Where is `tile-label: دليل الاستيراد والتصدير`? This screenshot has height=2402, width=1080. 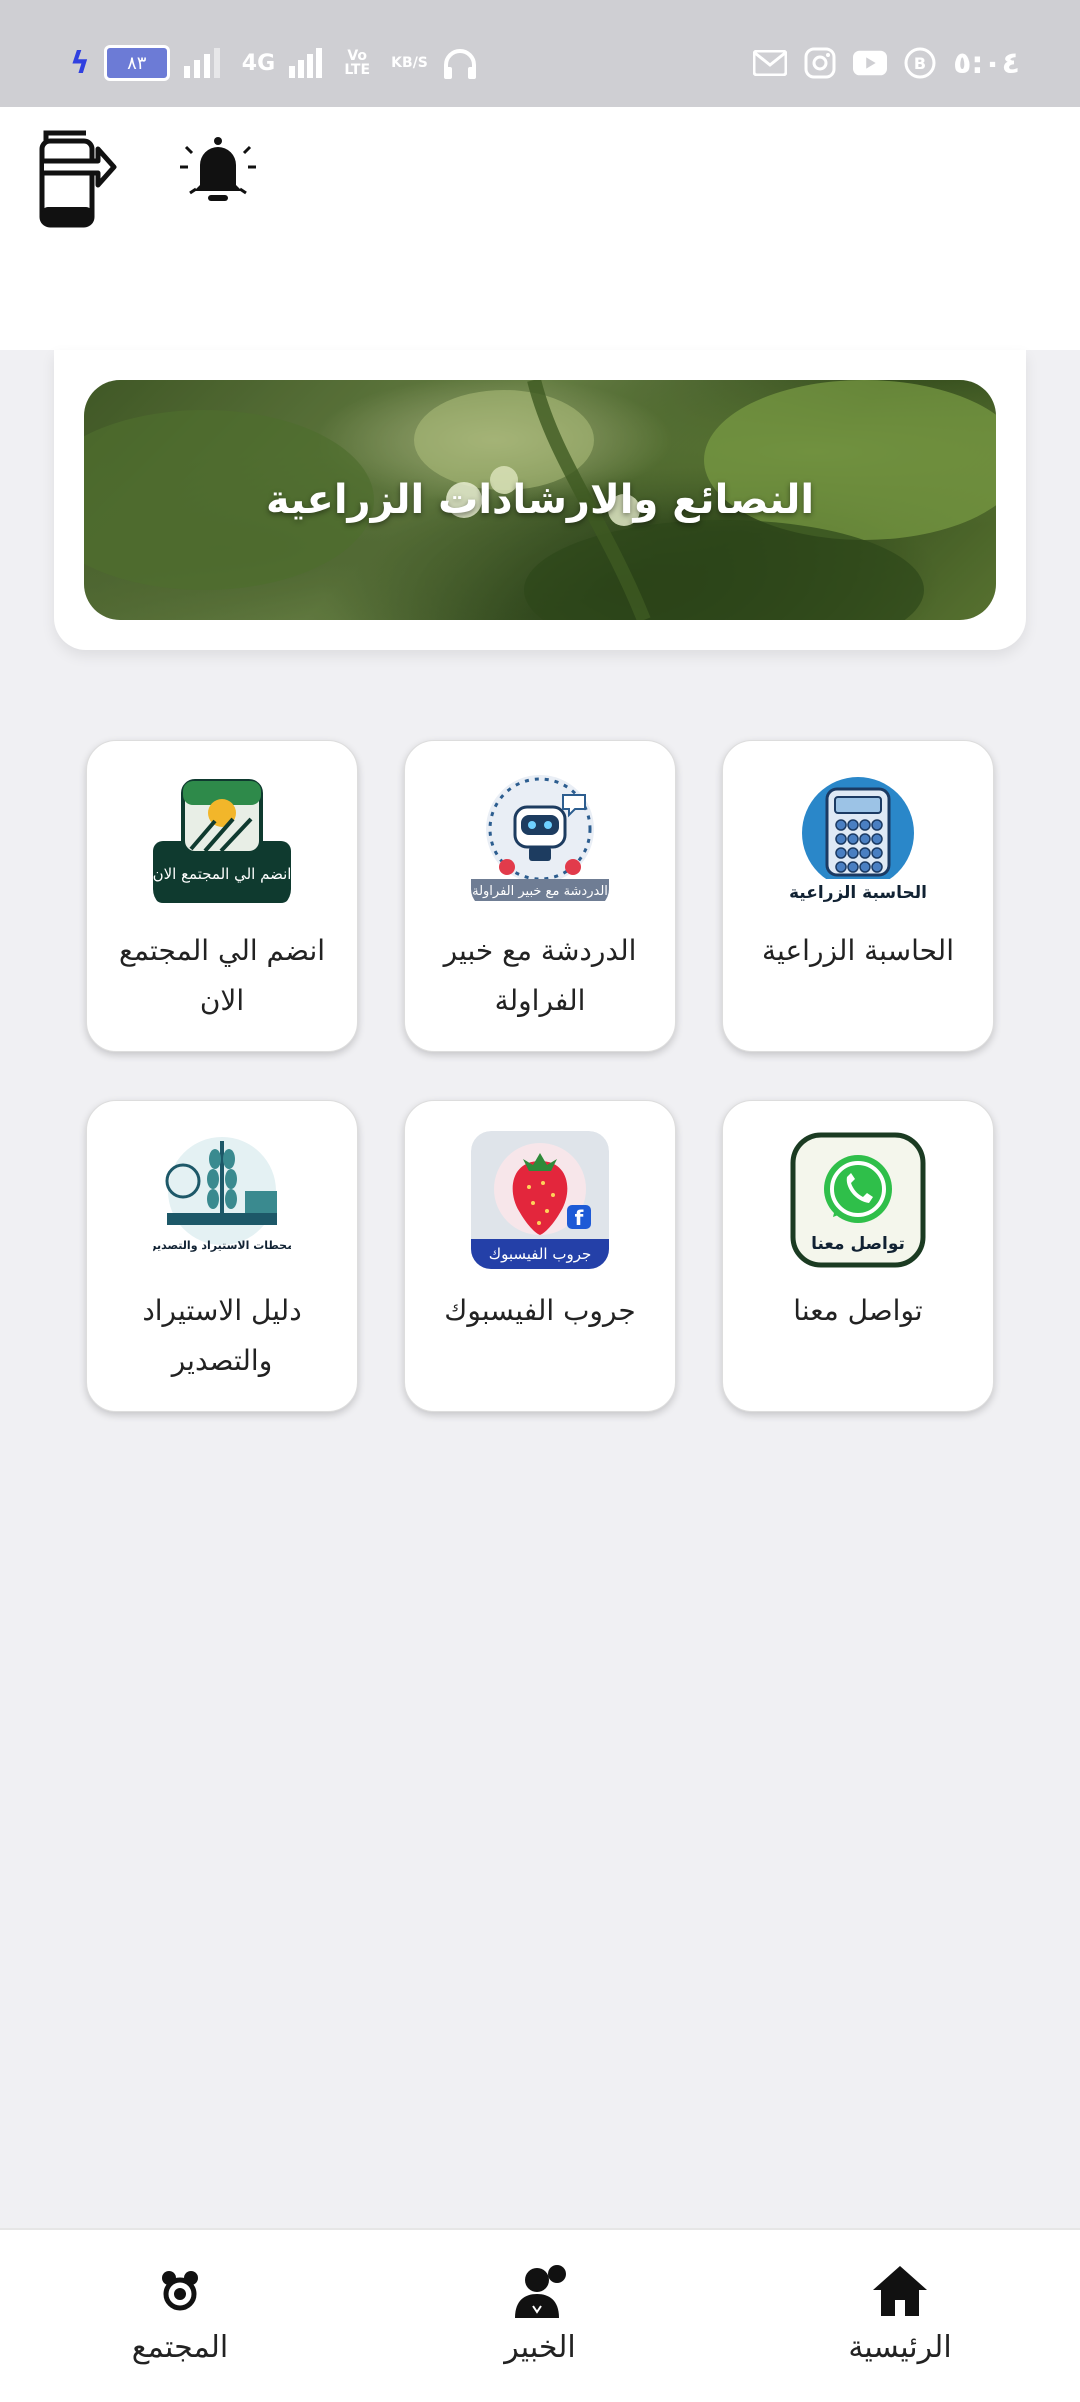
tile-label: دليل الاستيراد والتصدير is located at coordinates (222, 1335).